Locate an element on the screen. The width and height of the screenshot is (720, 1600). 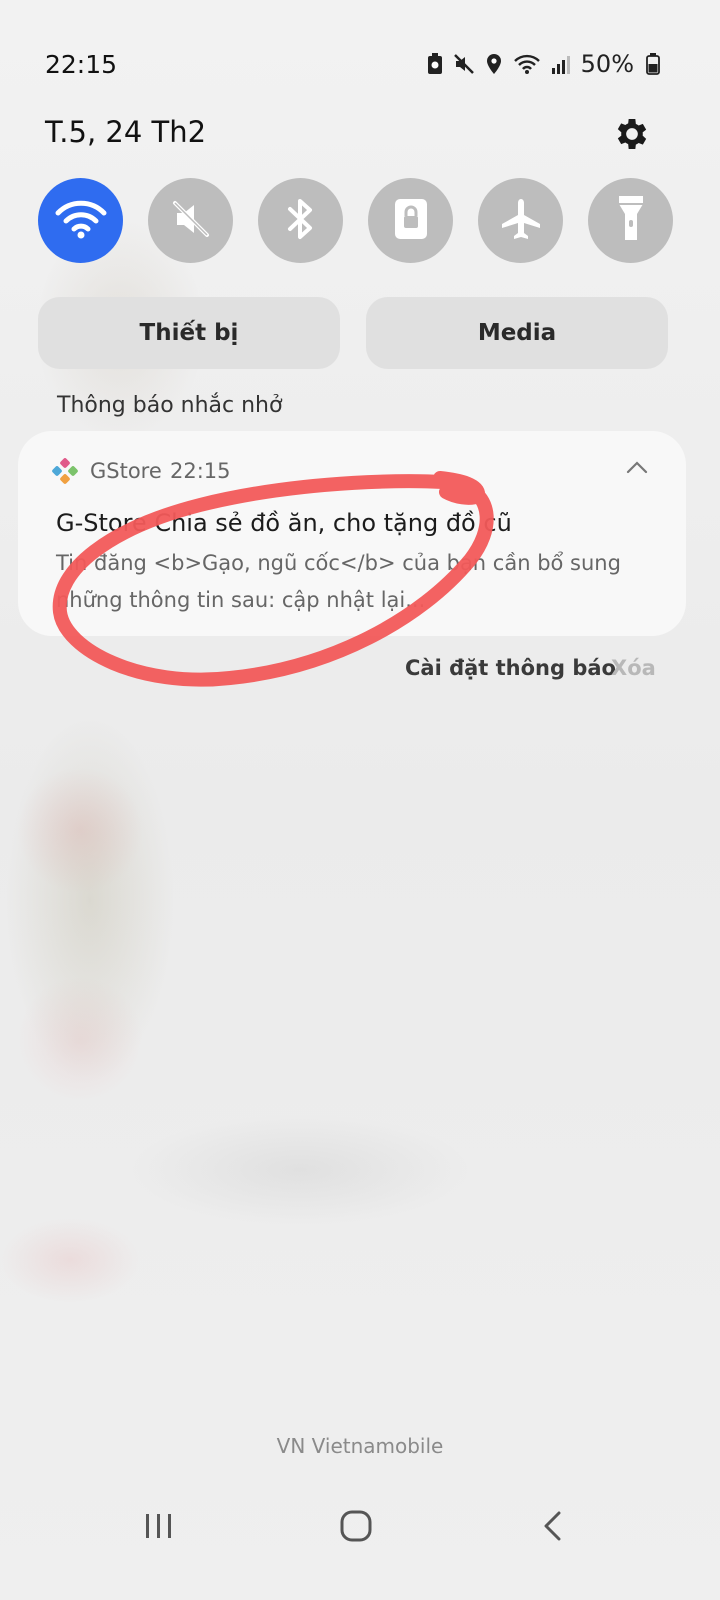
notification-section-label: Thông báo nhắc nhở is located at coordinates (170, 405).